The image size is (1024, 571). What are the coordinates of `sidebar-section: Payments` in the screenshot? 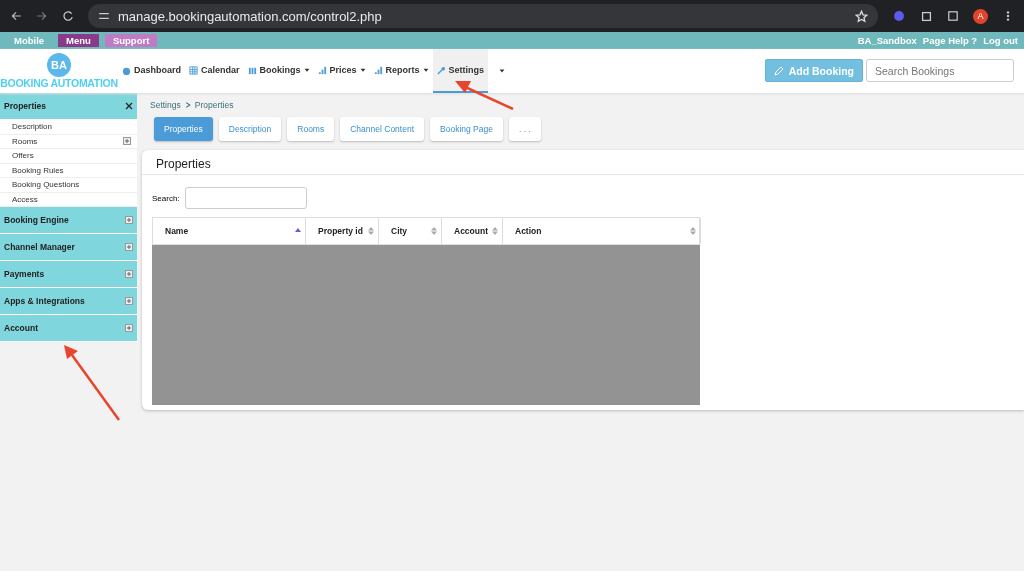 It's located at (68, 274).